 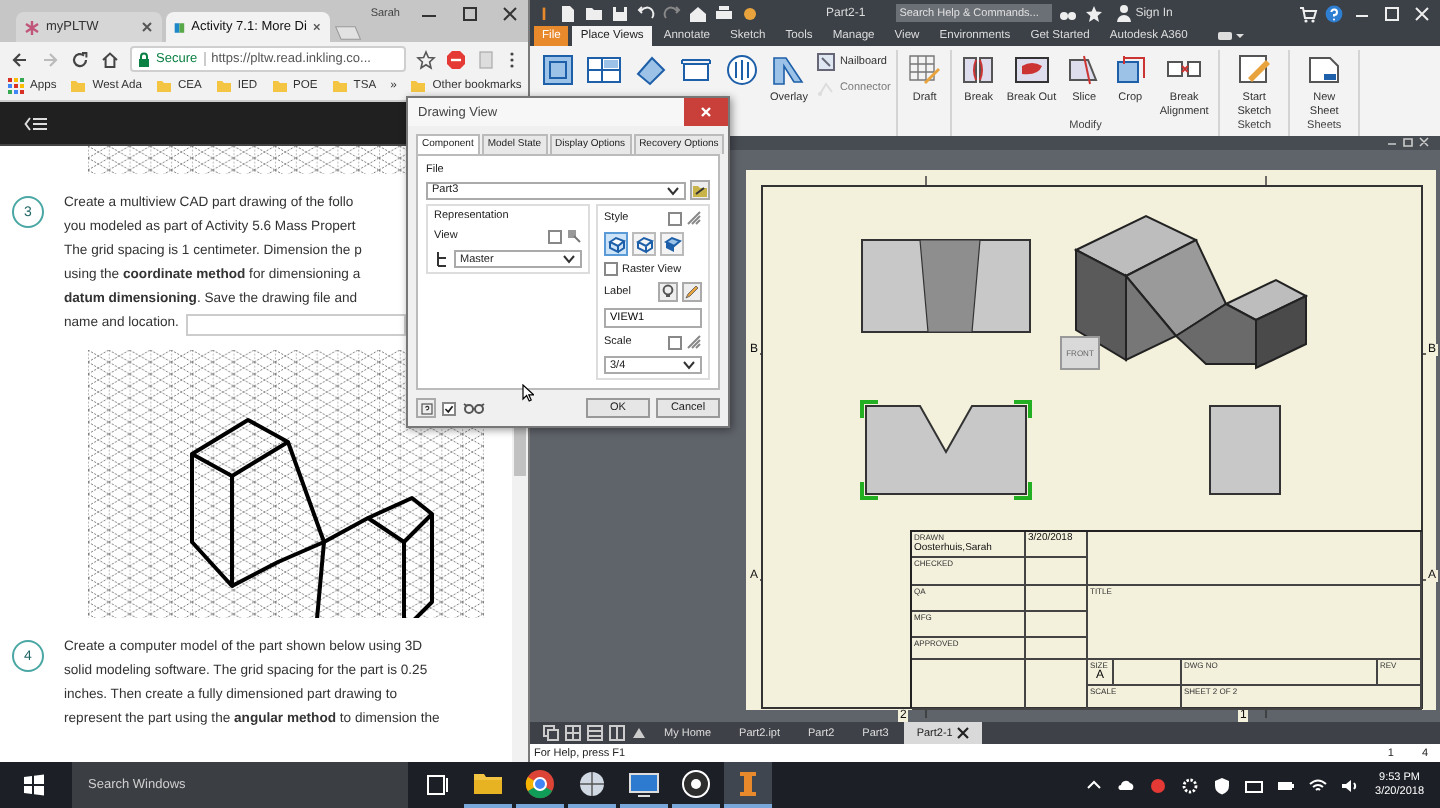 What do you see at coordinates (1125, 785) in the screenshot?
I see `cloud-icon` at bounding box center [1125, 785].